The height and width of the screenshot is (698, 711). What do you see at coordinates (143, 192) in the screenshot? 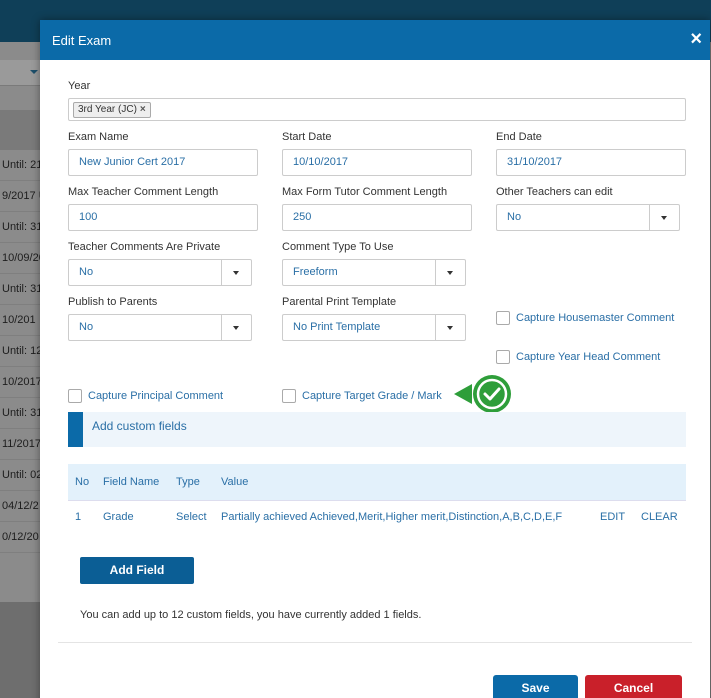
I see `max-teacher-comment-label: Max Teacher Comment Length` at bounding box center [143, 192].